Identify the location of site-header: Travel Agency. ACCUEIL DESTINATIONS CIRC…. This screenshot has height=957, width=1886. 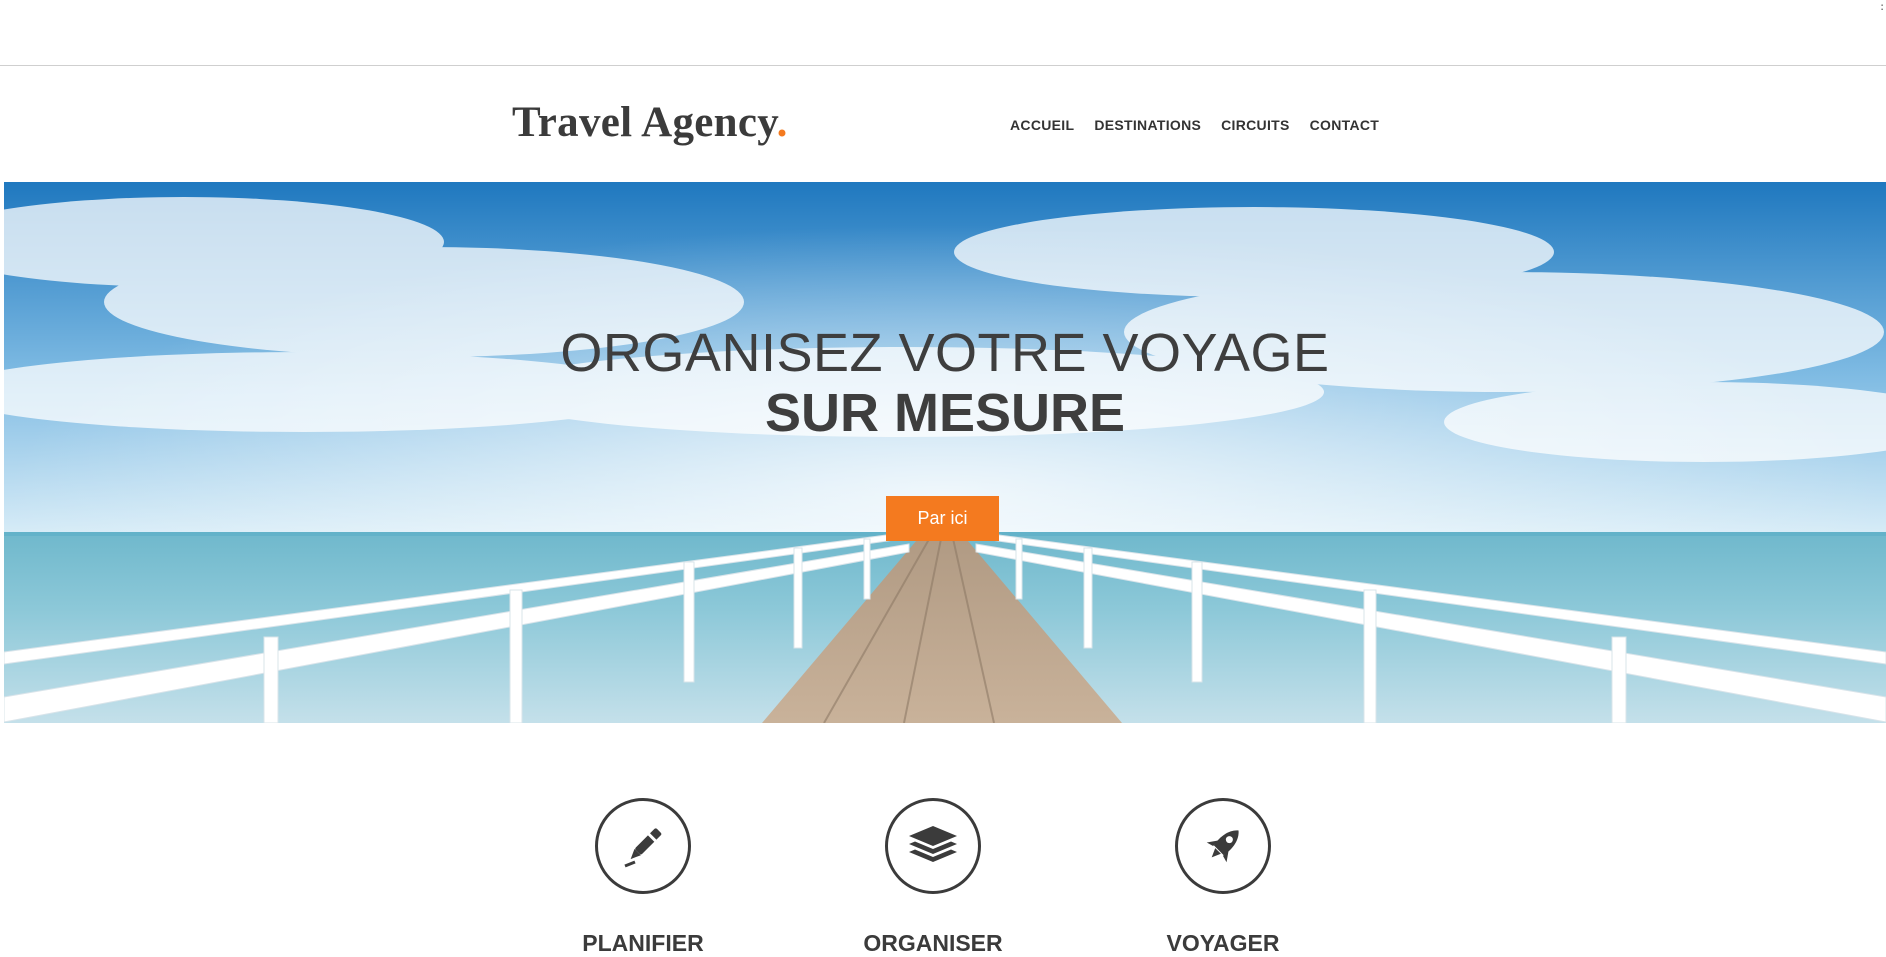
(943, 124).